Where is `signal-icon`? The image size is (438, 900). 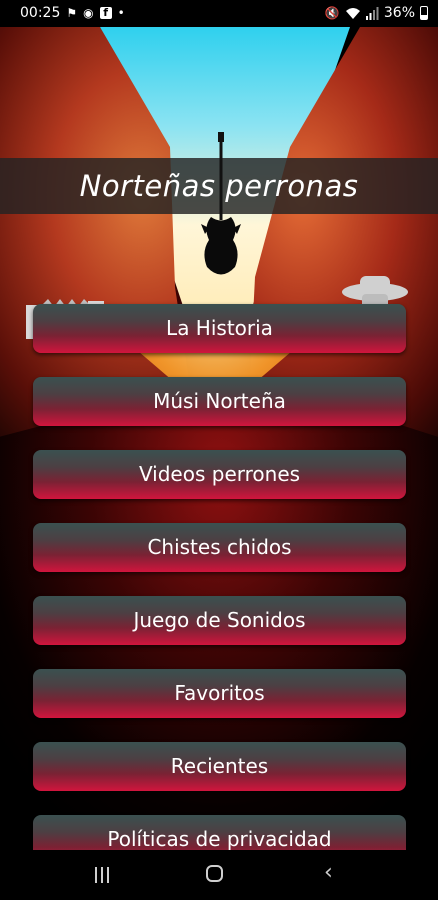 signal-icon is located at coordinates (372, 13).